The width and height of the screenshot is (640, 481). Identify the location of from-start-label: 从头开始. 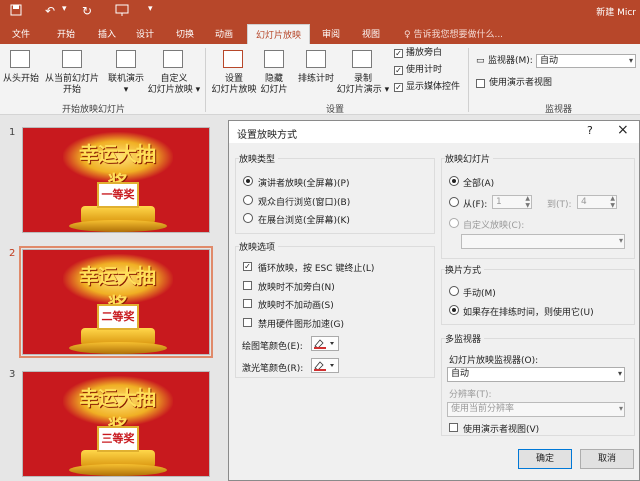
(20, 79).